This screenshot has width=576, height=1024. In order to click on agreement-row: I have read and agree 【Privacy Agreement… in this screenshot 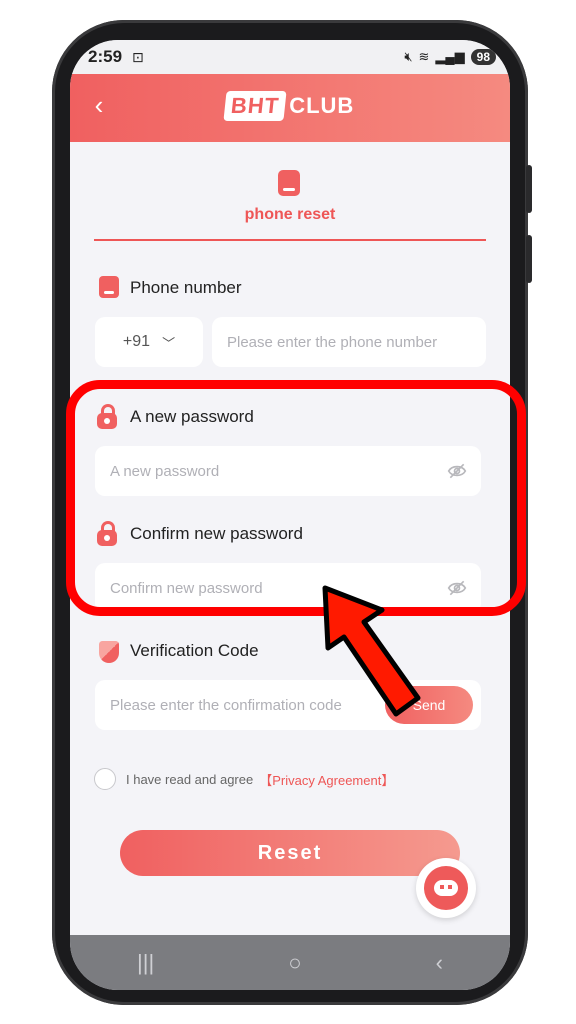, I will do `click(244, 779)`.